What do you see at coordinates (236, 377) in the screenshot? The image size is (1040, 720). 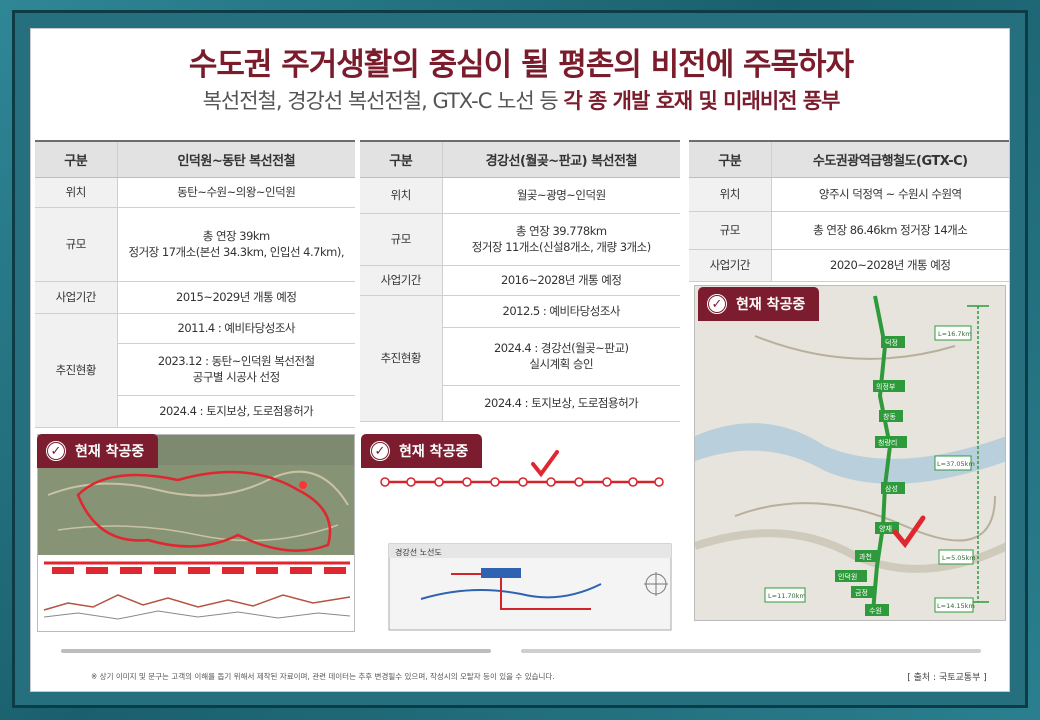 I see `status-line: 공구별 시공사 선정` at bounding box center [236, 377].